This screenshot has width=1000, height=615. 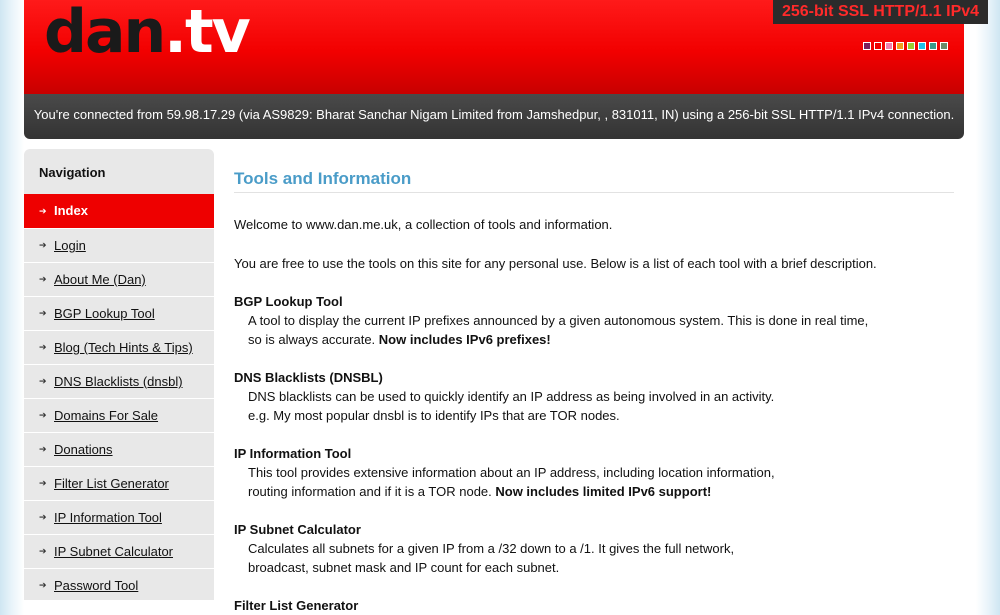 I want to click on sidebar-item-bgp-lookup: ➔ BGP Lookup Tool, so click(x=119, y=313).